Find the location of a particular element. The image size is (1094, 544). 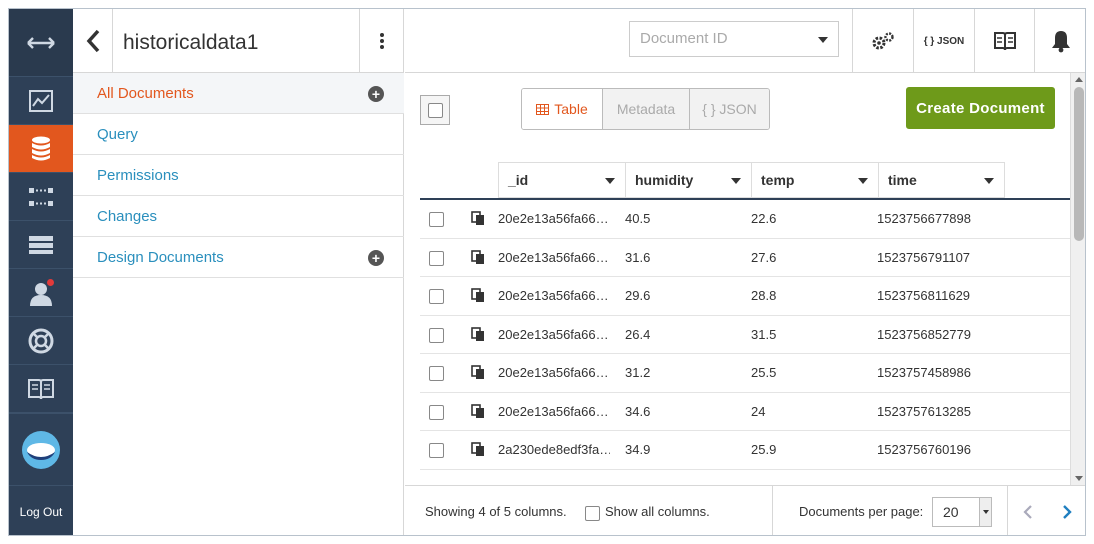

table-cell-time: 1523756852779 is located at coordinates (924, 334).